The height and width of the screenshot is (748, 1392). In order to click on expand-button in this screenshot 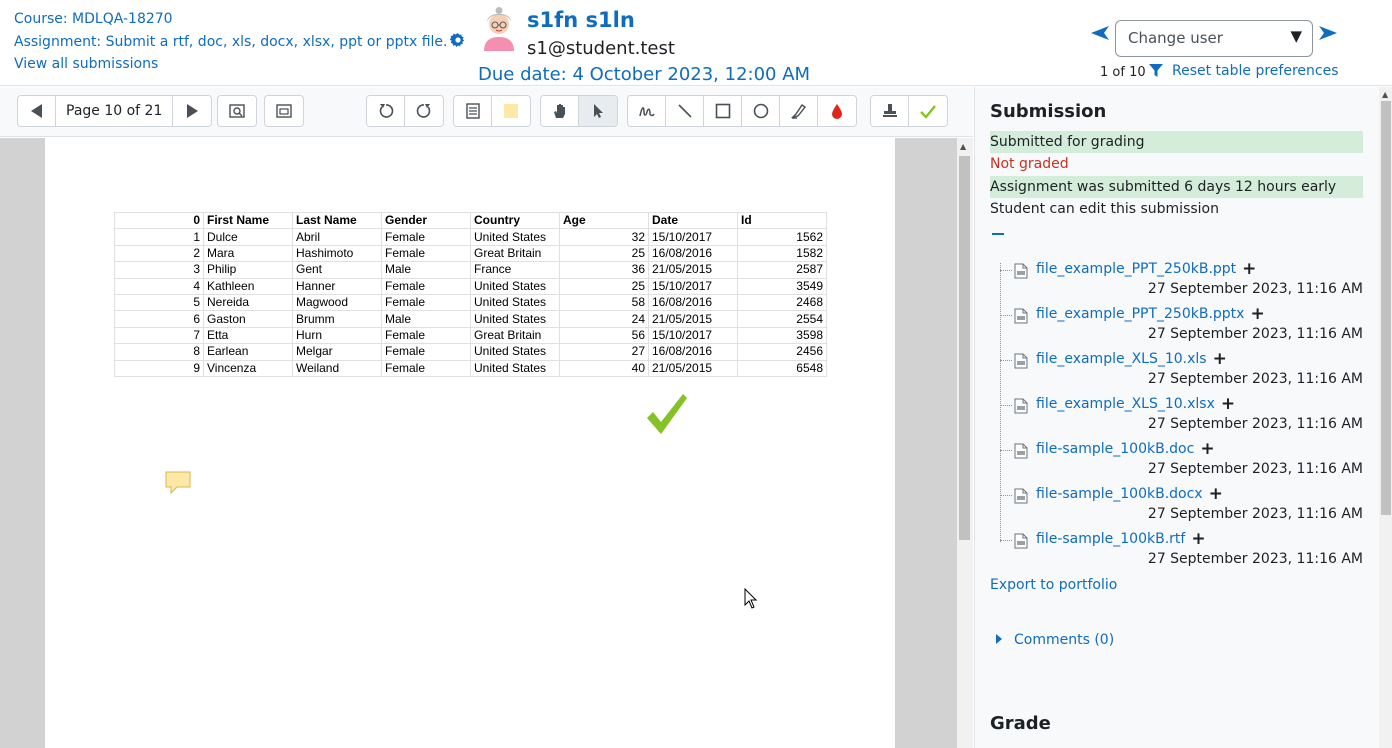, I will do `click(284, 111)`.